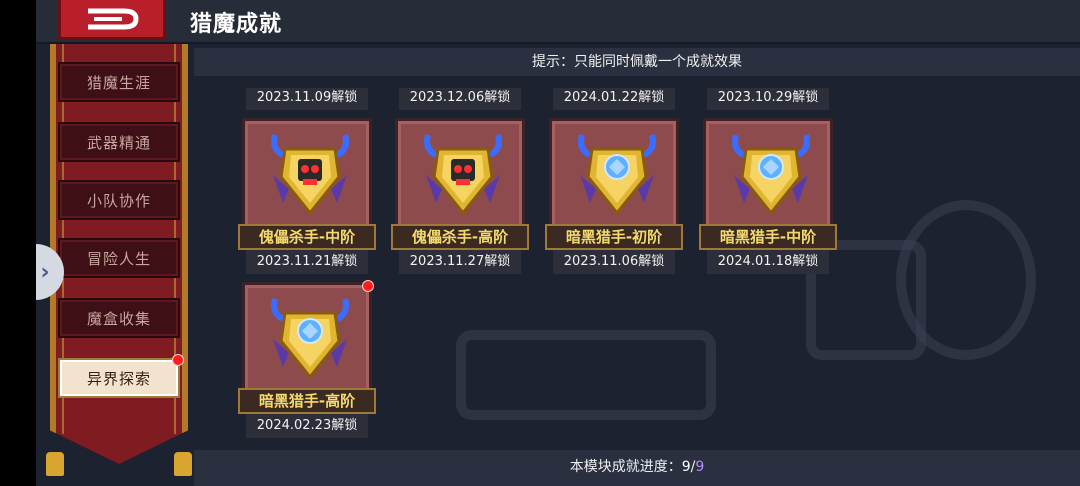  Describe the element at coordinates (460, 262) in the screenshot. I see `unlock-date: 2023.11.27解锁` at that location.